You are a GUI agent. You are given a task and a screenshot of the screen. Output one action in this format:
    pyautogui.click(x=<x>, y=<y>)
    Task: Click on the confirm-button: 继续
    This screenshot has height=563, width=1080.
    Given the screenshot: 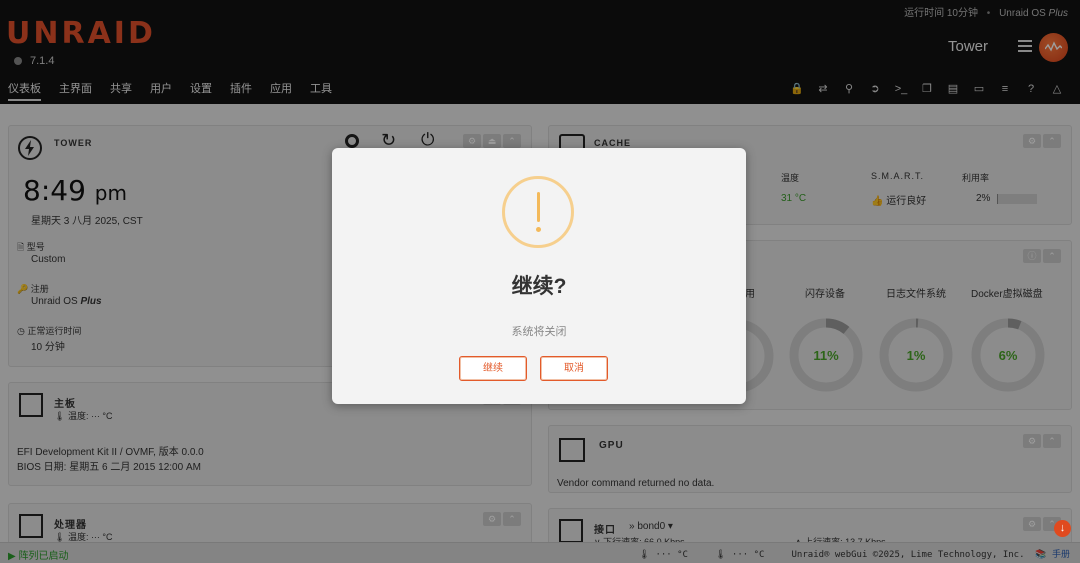 What is the action you would take?
    pyautogui.click(x=493, y=368)
    